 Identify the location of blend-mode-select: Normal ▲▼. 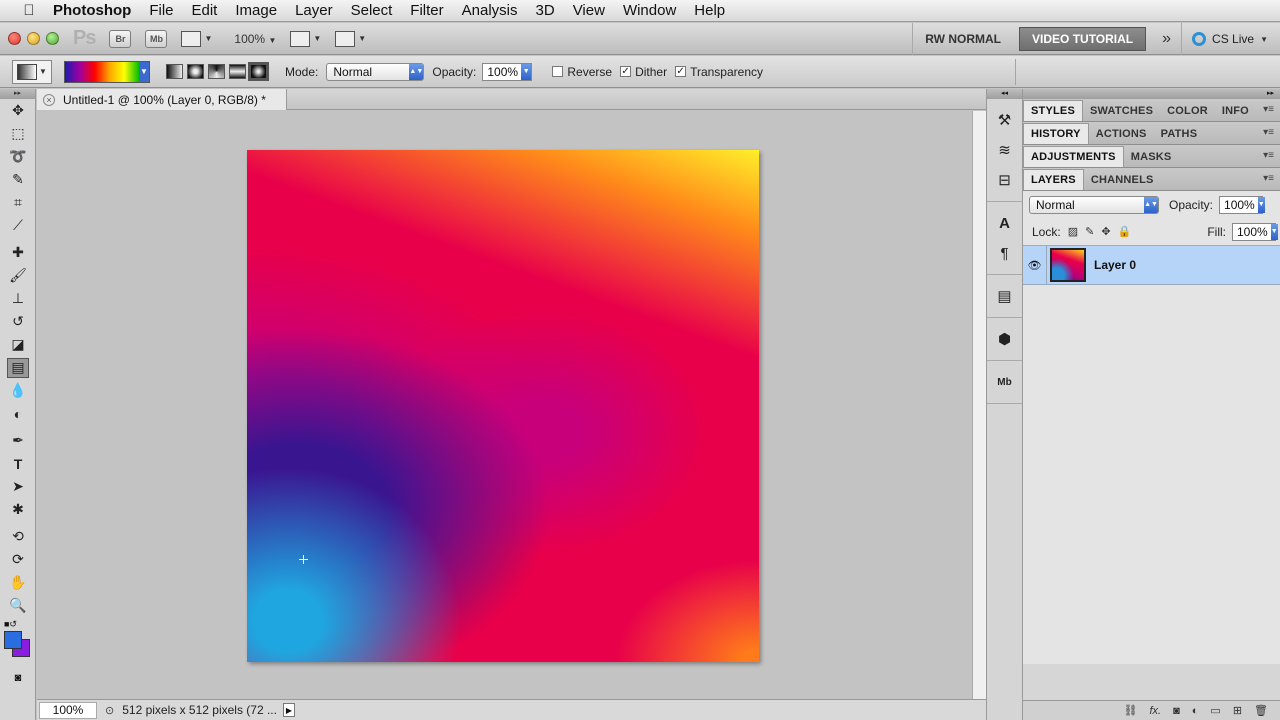
(1094, 204).